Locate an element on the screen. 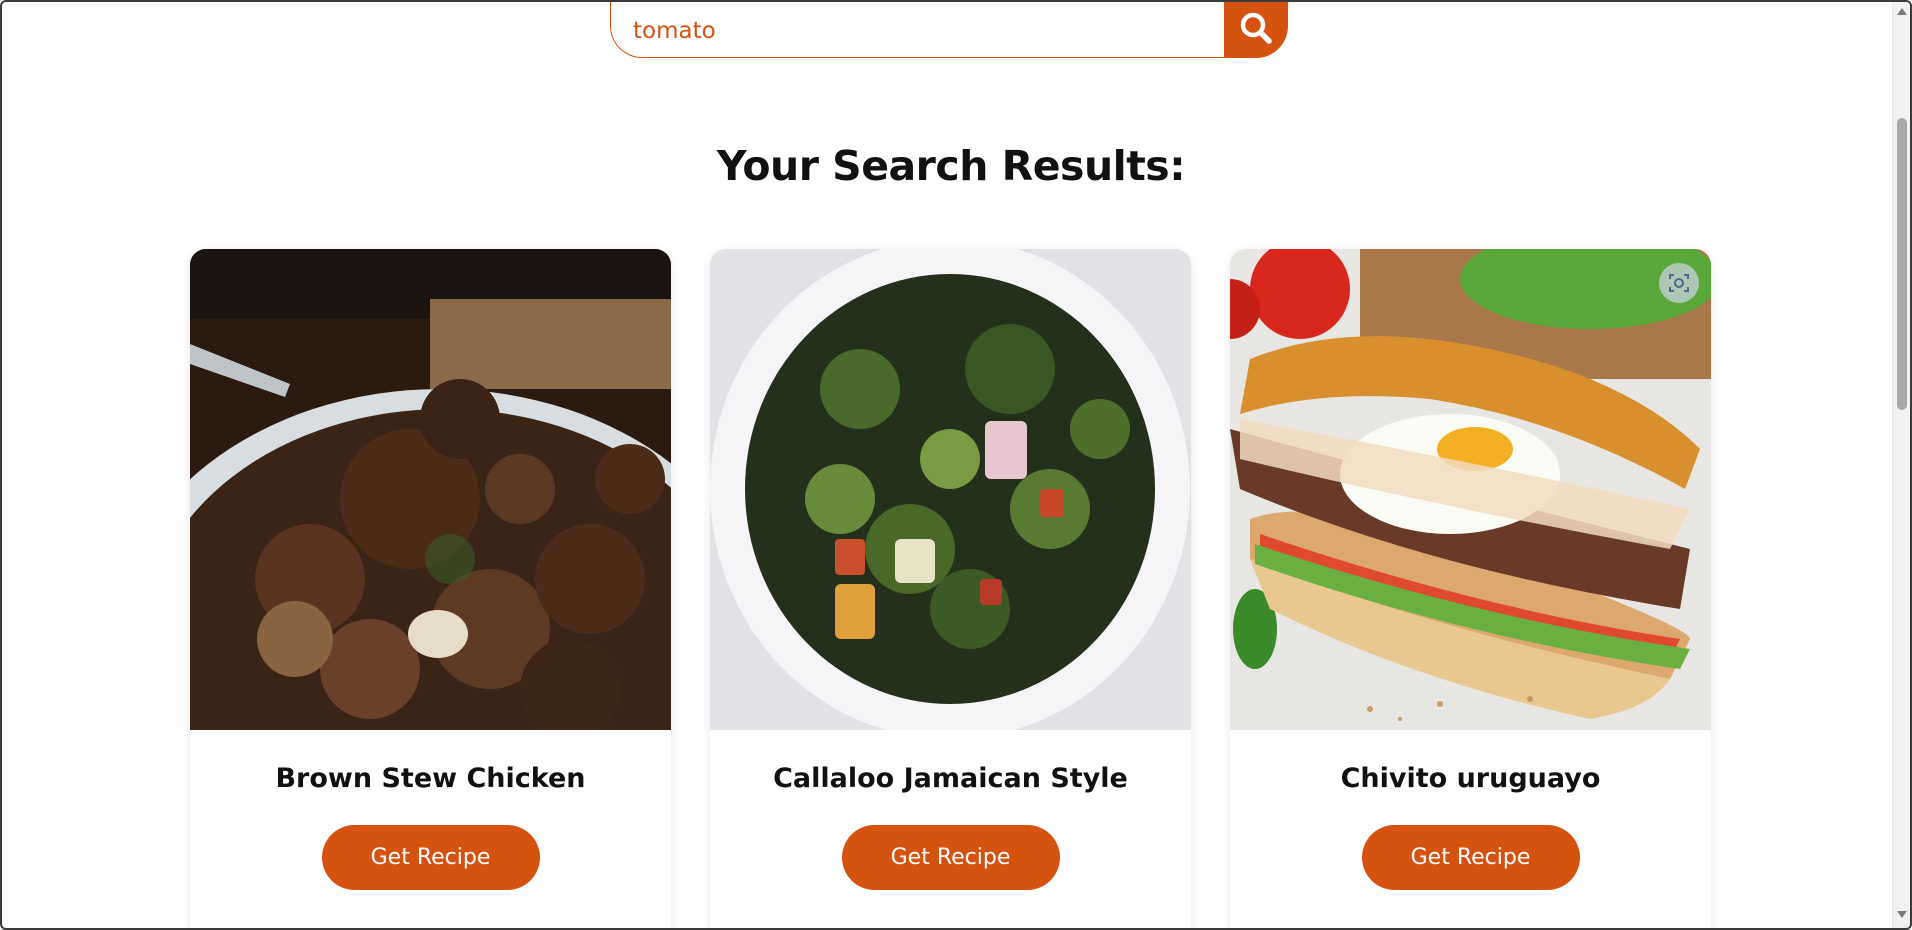  recipe-title: Chivito uruguayo is located at coordinates (1470, 778).